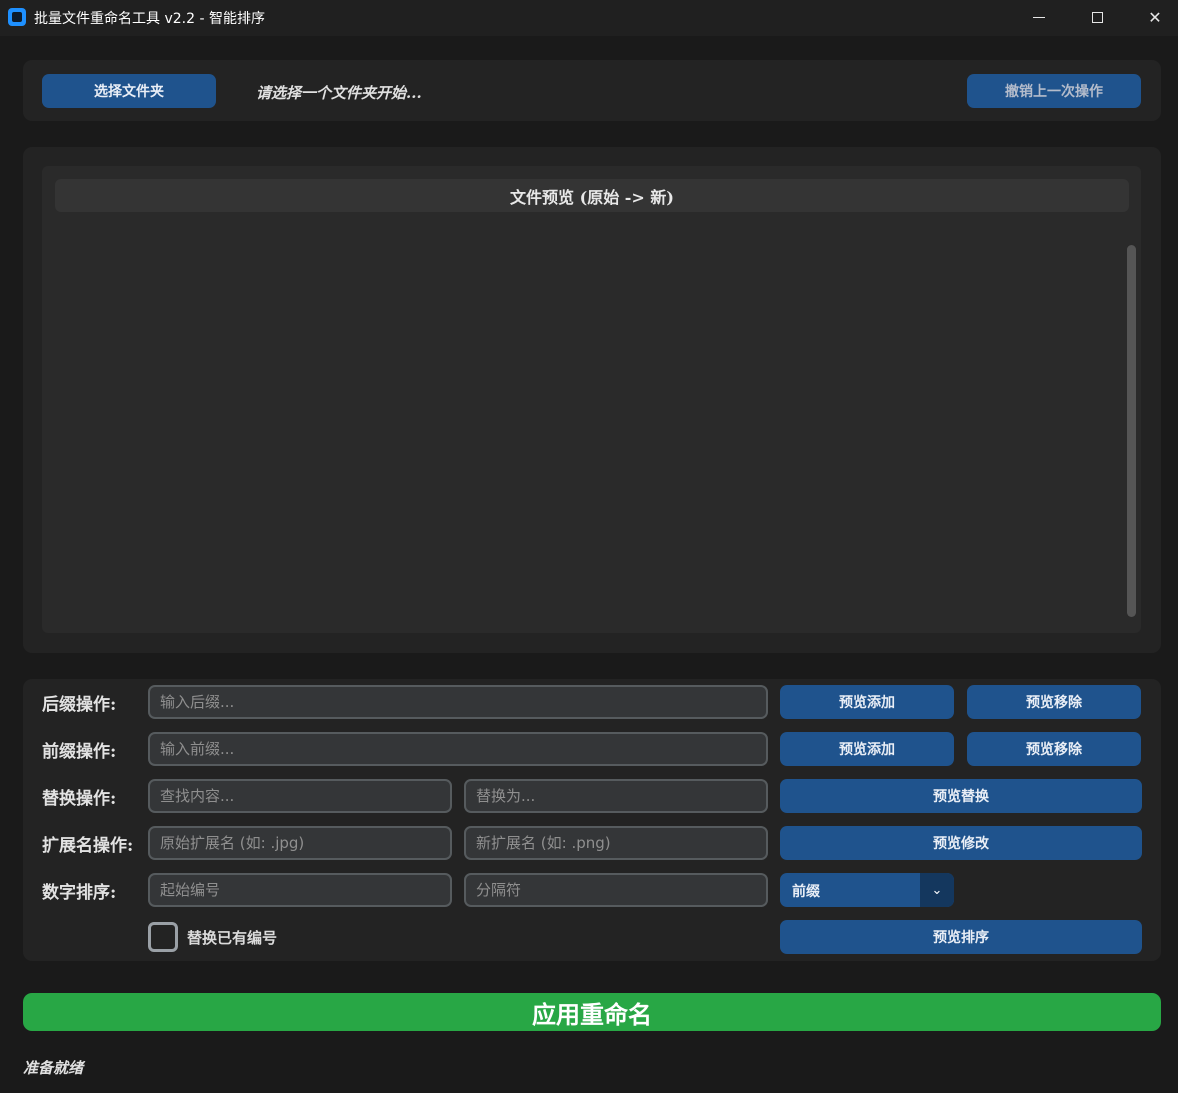 This screenshot has height=1093, width=1178. Describe the element at coordinates (458, 702) in the screenshot. I see `suffix-input` at that location.